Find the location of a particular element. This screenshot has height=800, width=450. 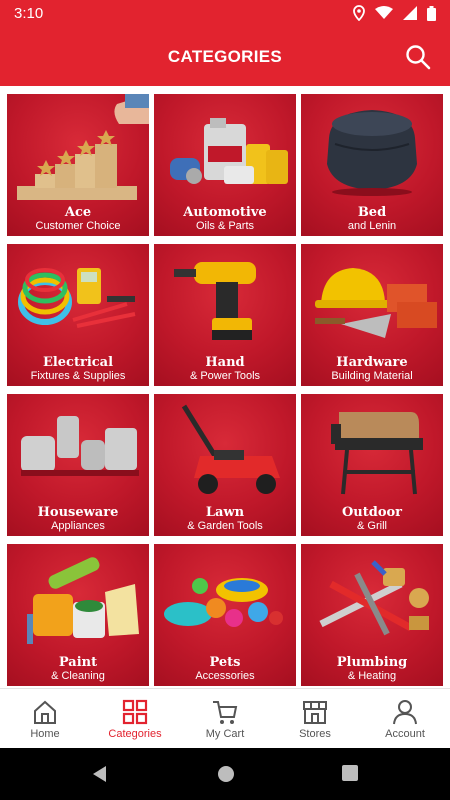

appliances-image is located at coordinates (80, 446).